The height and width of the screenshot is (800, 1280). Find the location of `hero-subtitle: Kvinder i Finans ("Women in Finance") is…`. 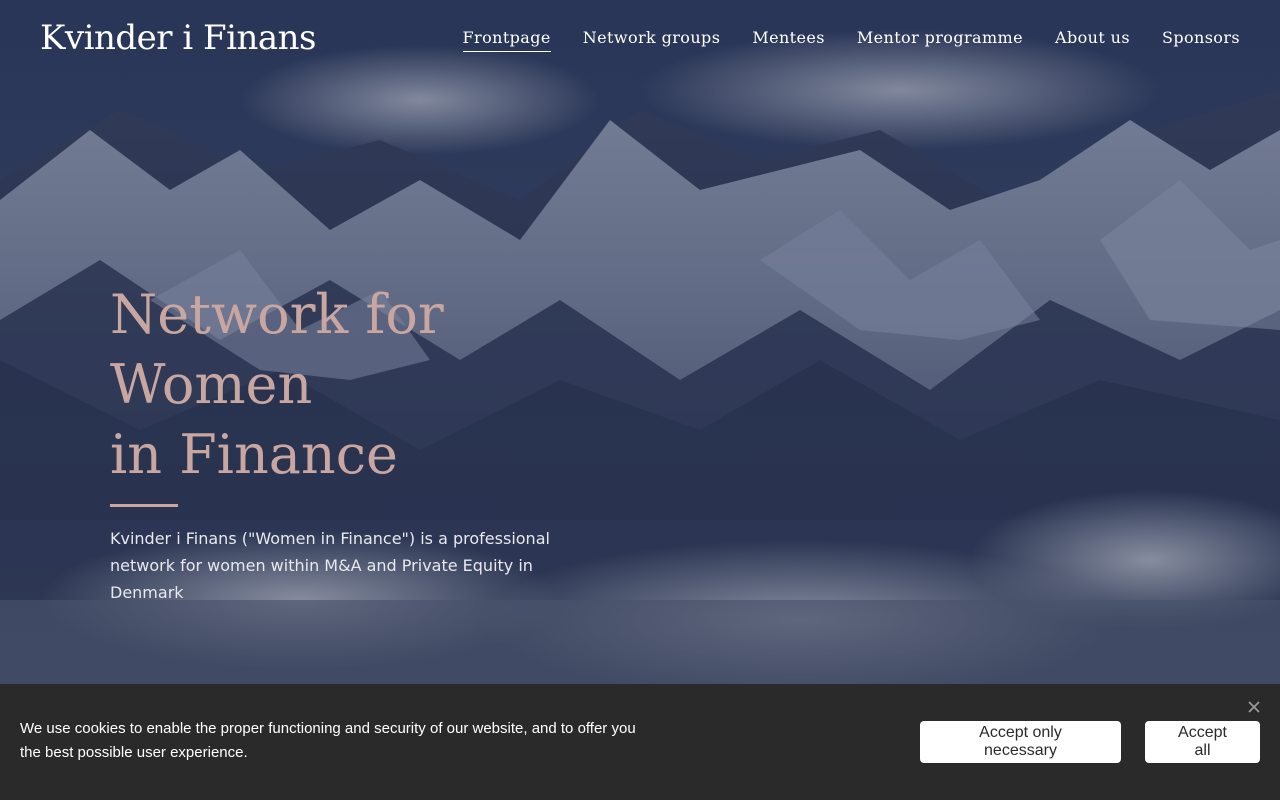

hero-subtitle: Kvinder i Finans ("Women in Finance") is… is located at coordinates (330, 565).